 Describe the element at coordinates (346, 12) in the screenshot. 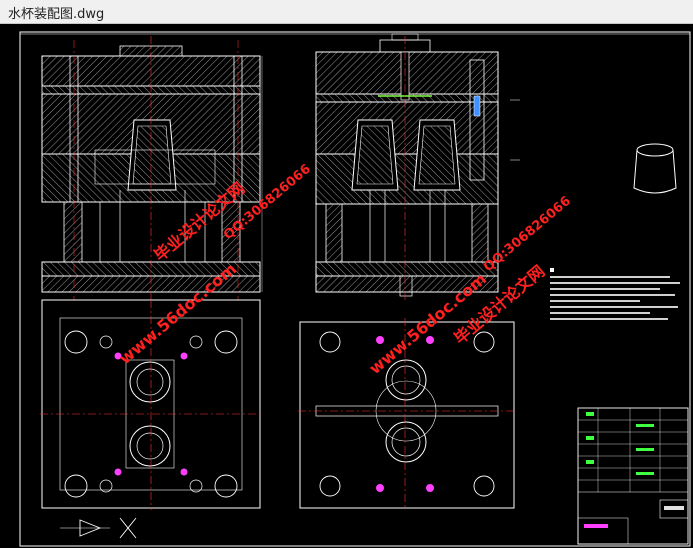

I see `title-bar: 水杯装配图.dwg` at that location.